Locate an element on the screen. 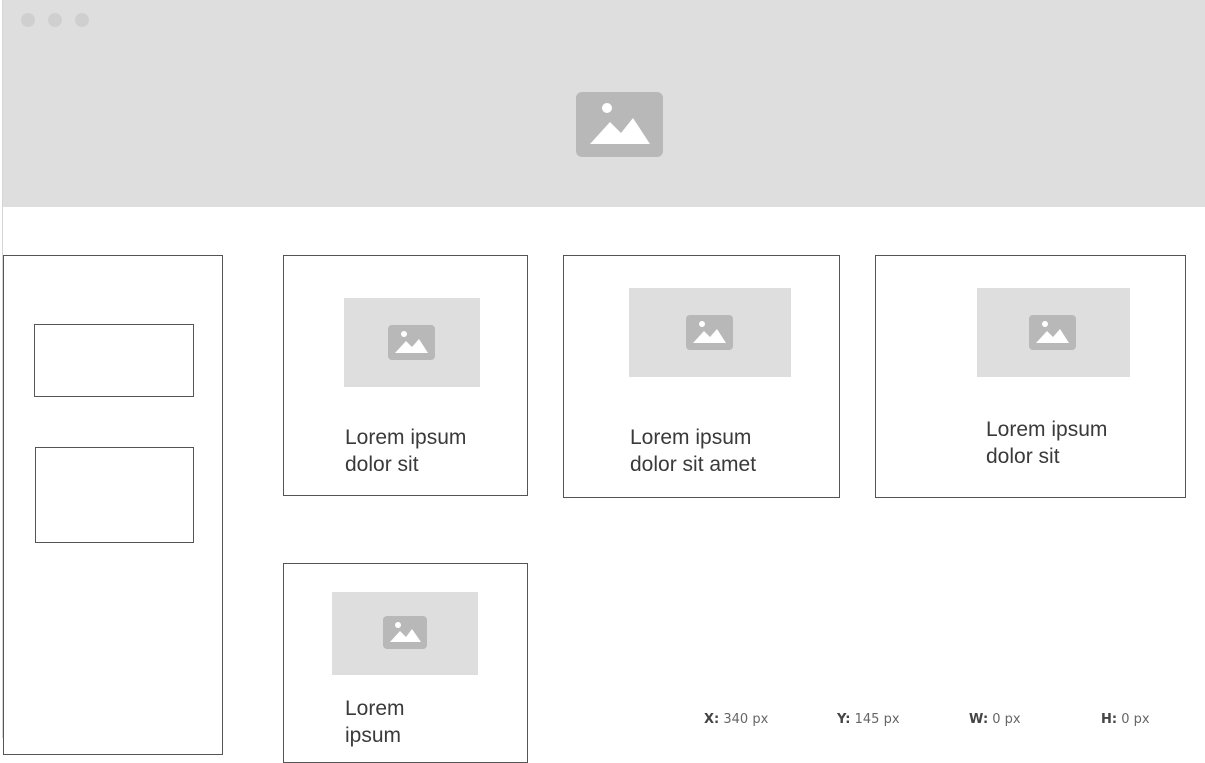 The image size is (1205, 763). card: Lorem ipsum is located at coordinates (405, 663).